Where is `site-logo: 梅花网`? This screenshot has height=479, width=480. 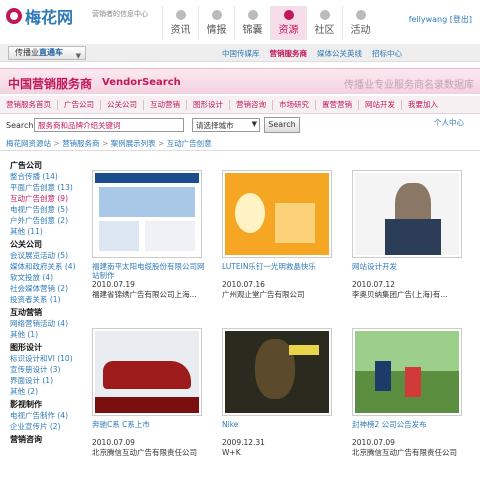 site-logo: 梅花网 is located at coordinates (39, 16).